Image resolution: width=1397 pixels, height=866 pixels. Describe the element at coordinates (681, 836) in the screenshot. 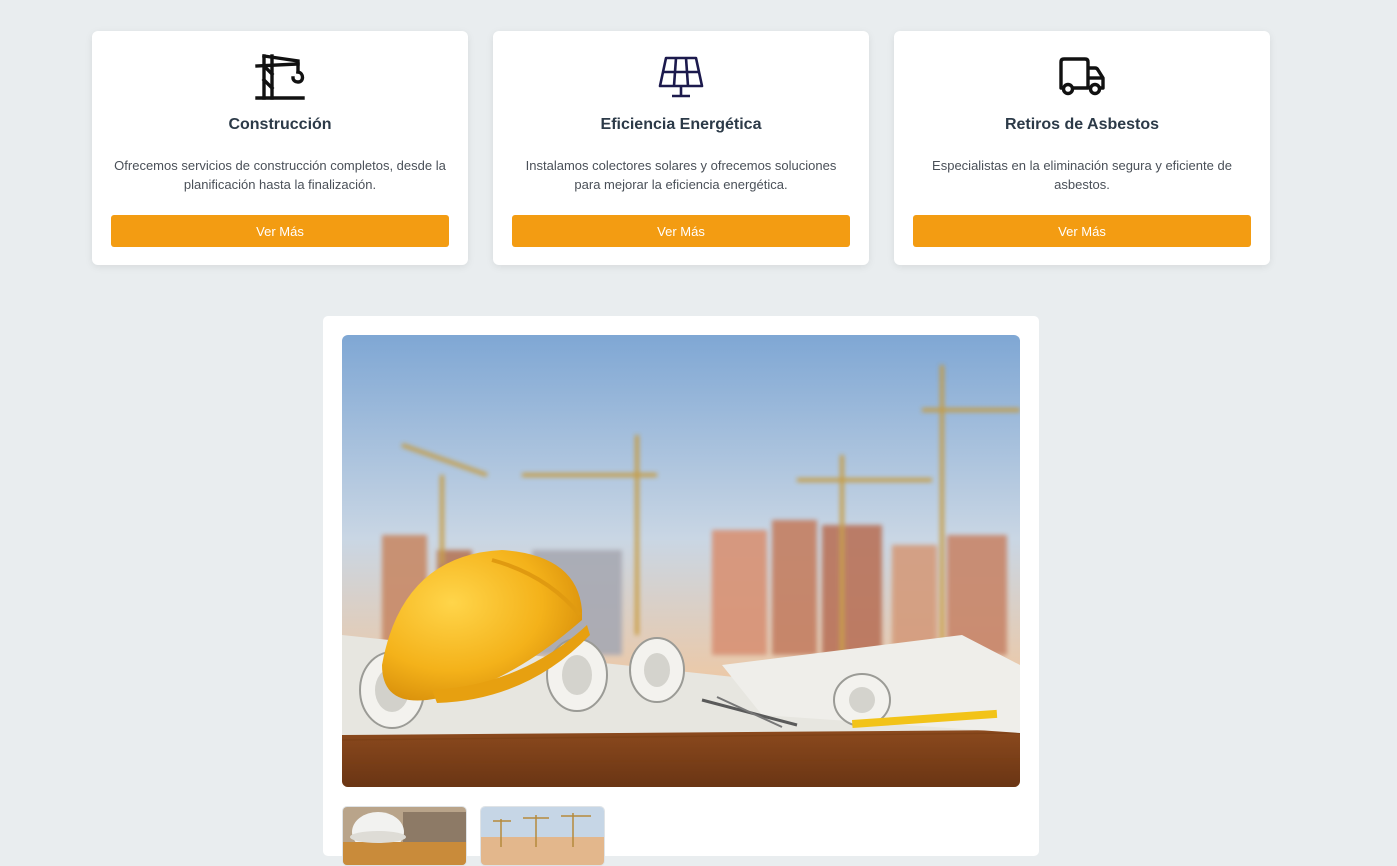

I see `thumbnail-strip` at that location.